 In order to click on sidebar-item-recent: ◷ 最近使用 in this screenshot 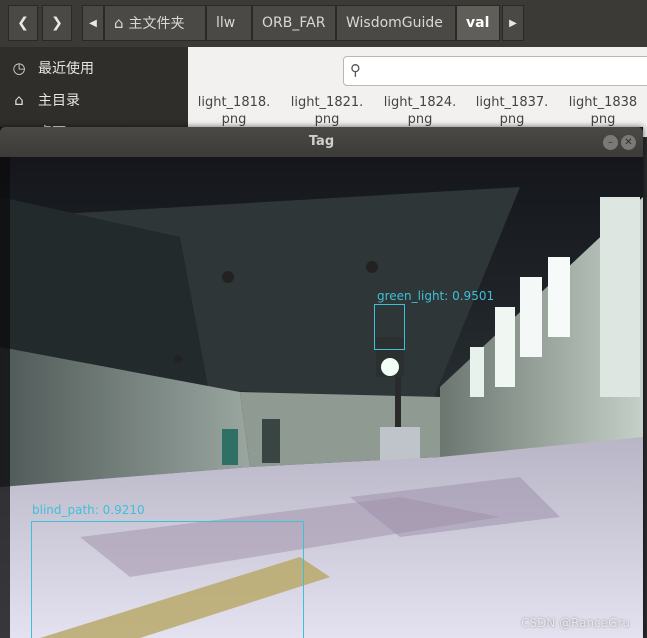, I will do `click(94, 68)`.